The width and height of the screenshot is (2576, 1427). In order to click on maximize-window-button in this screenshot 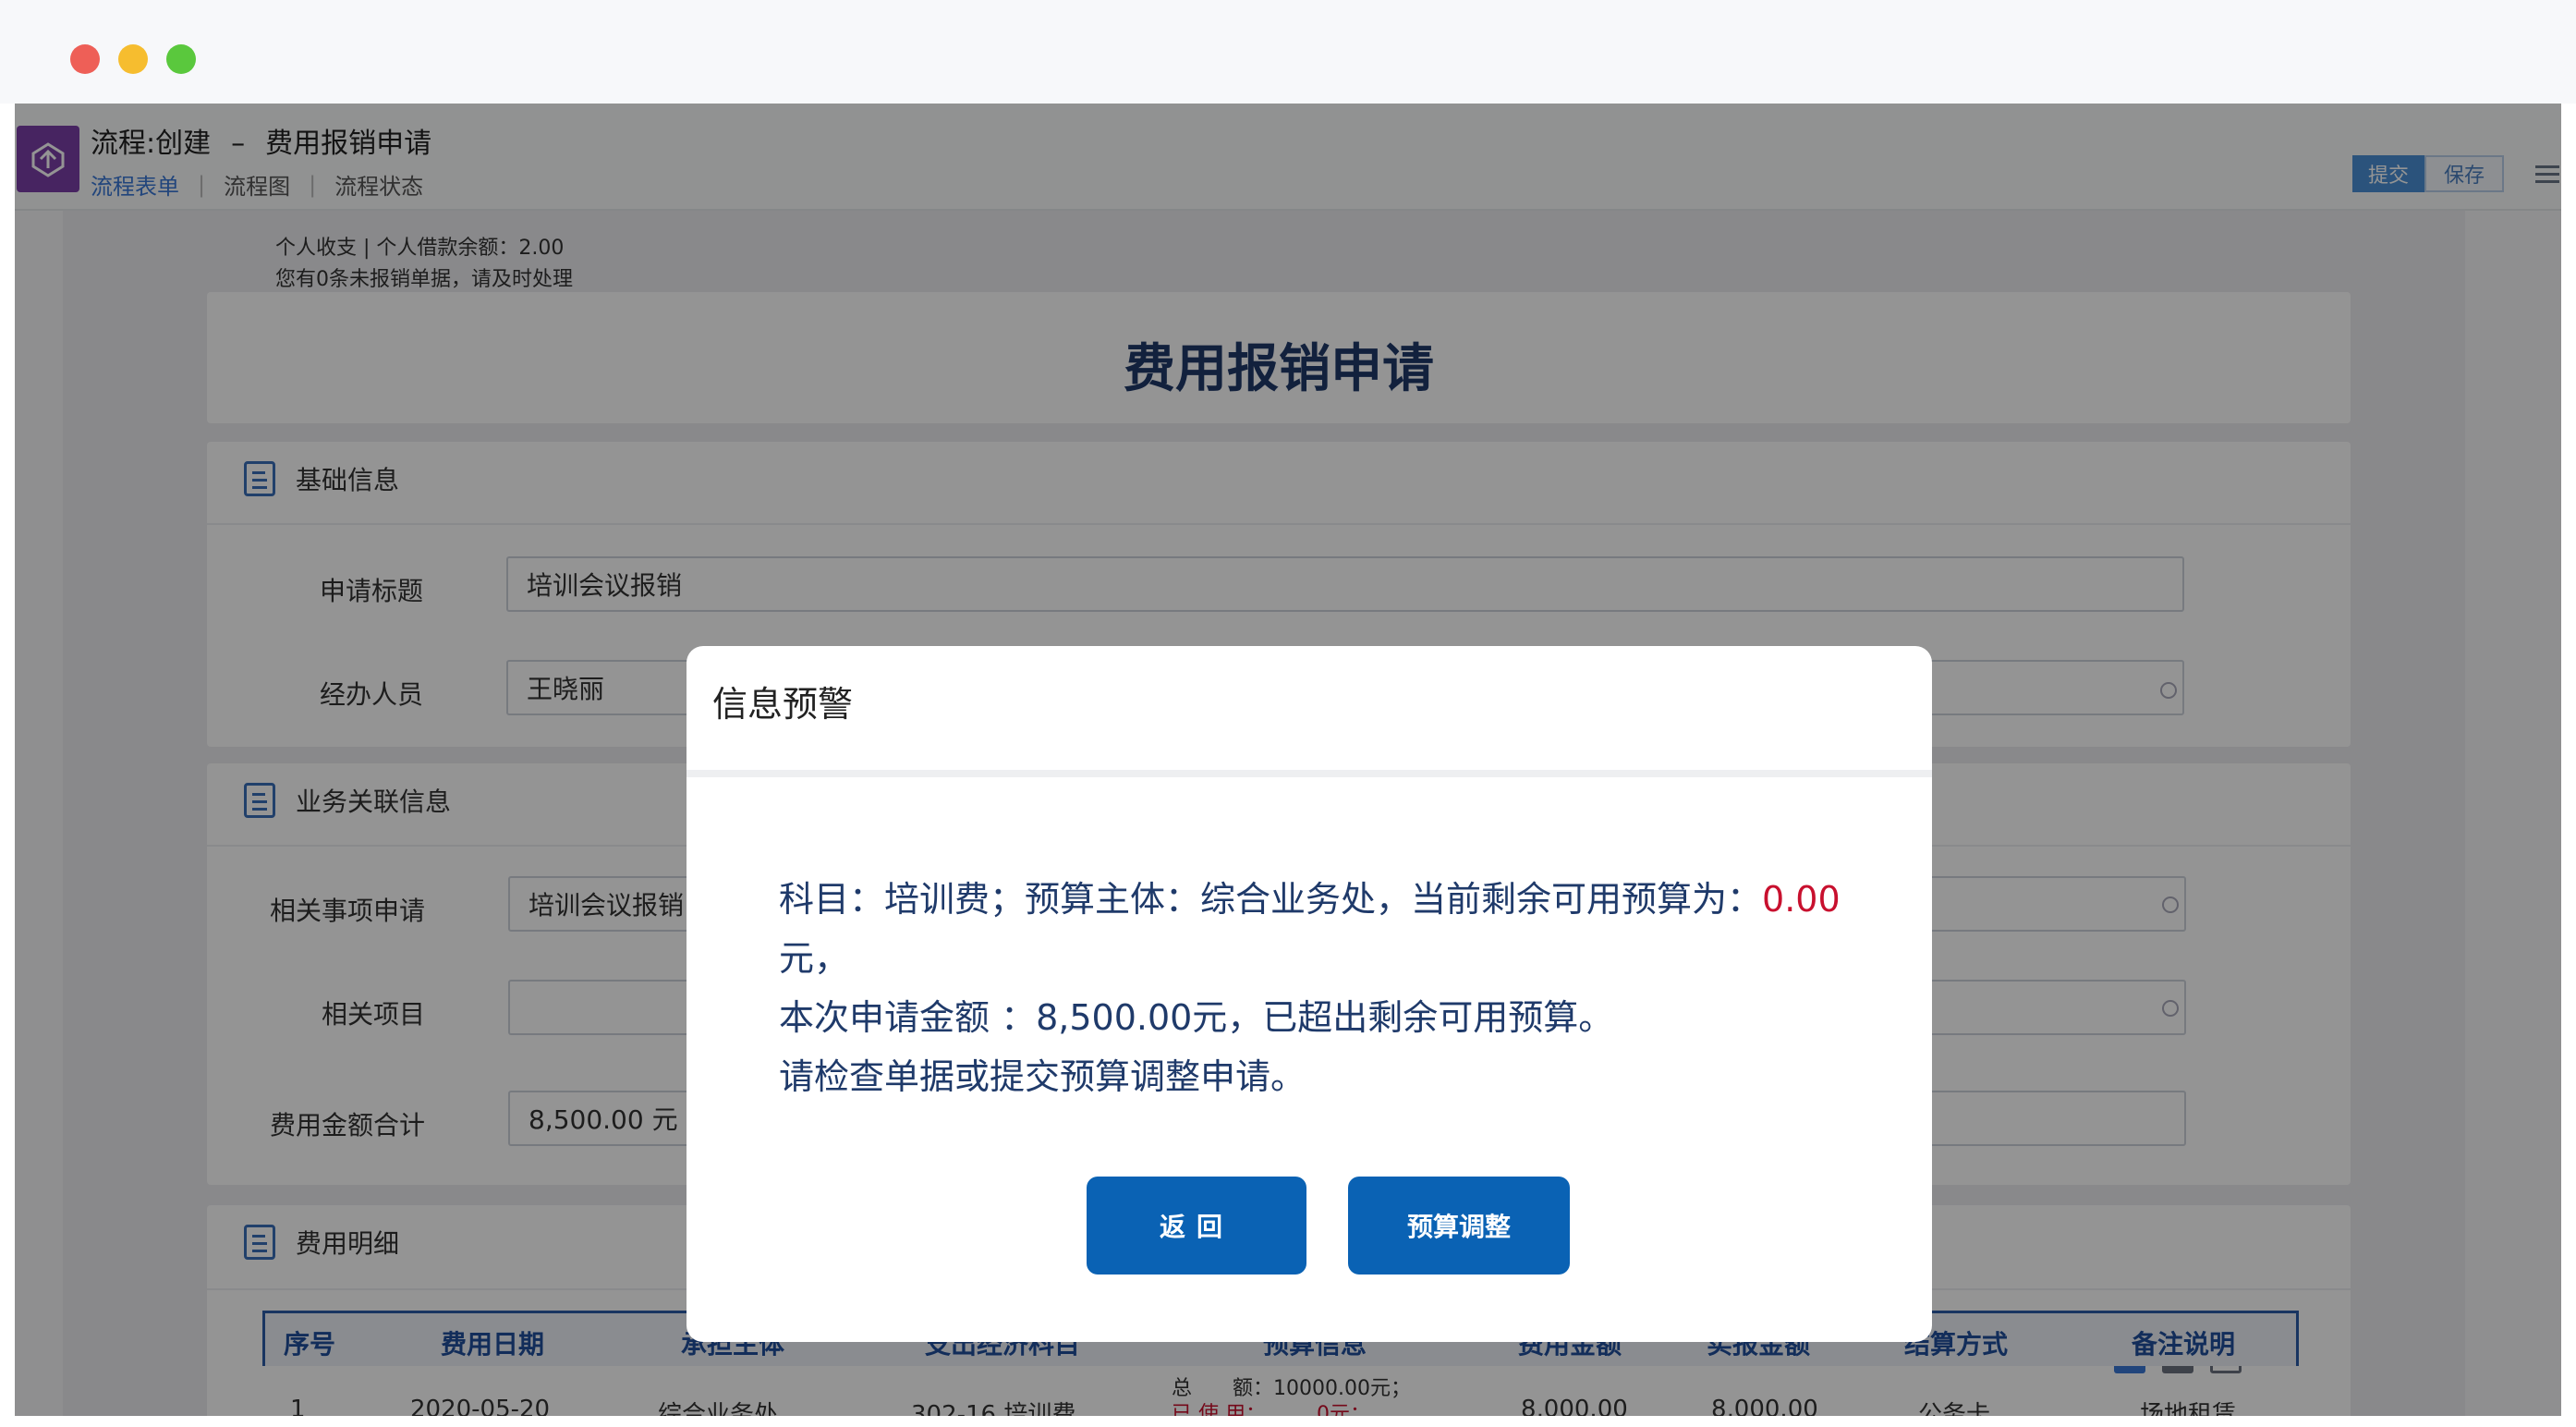, I will do `click(181, 59)`.